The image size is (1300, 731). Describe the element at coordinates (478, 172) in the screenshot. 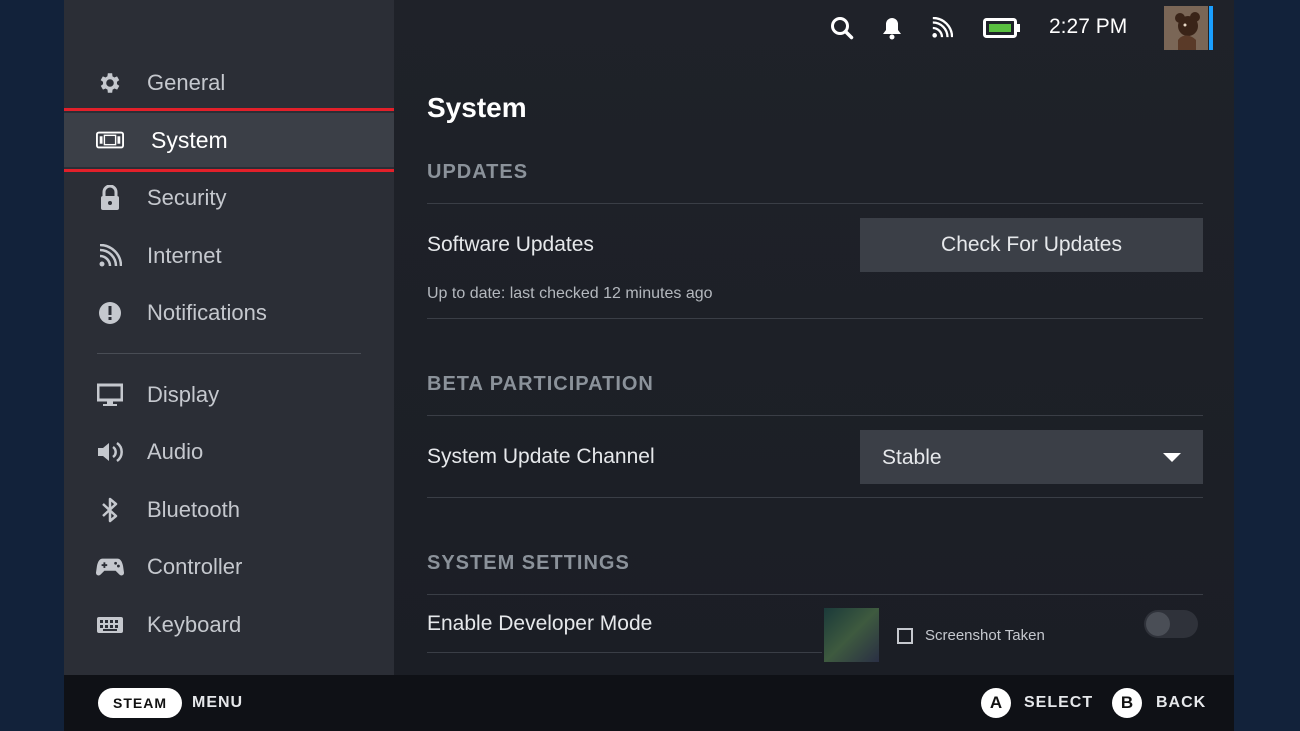

I see `section-updates: UPDATES` at that location.